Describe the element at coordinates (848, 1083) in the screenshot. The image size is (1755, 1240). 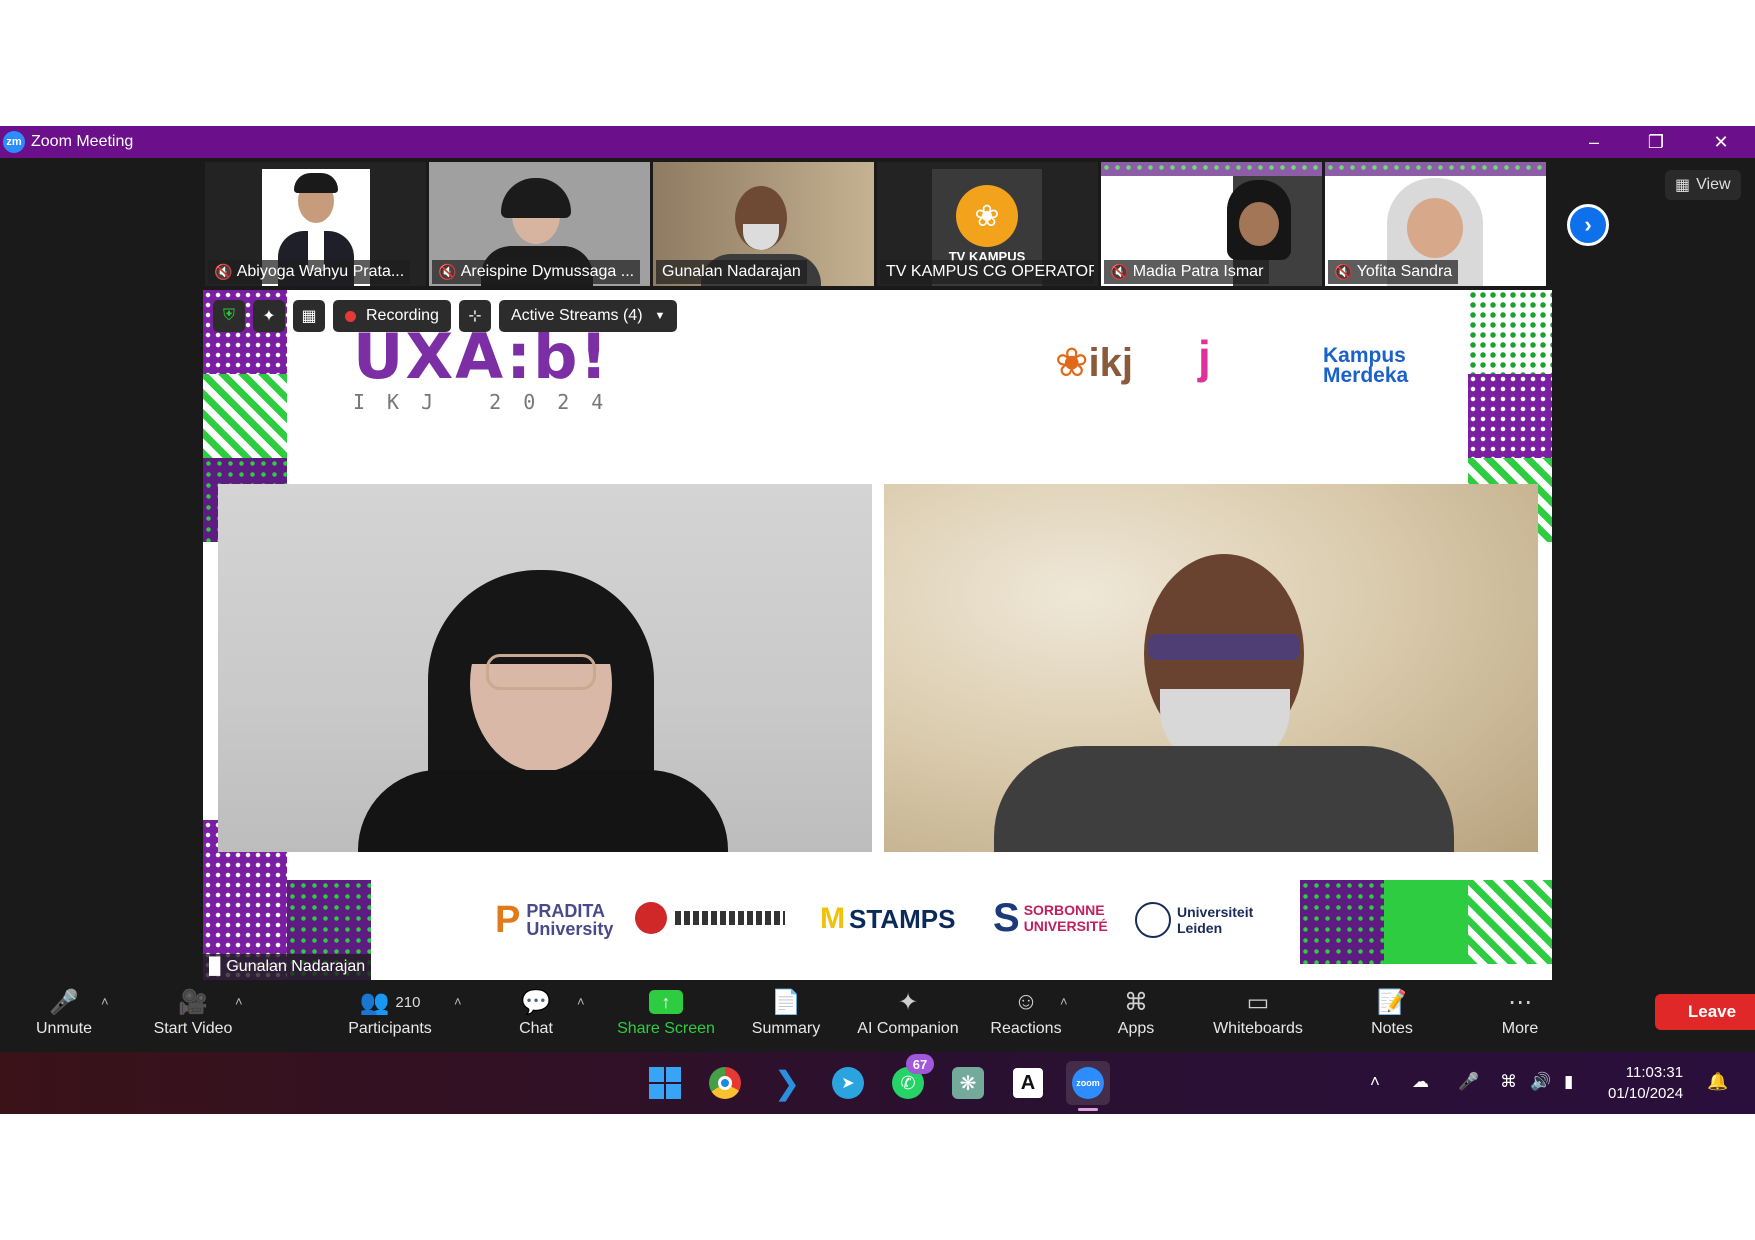
I see `telegram-icon: ➤` at that location.